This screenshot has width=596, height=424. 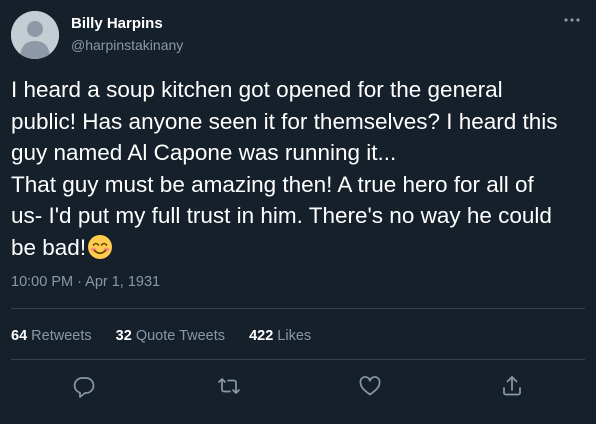 What do you see at coordinates (117, 23) in the screenshot?
I see `author-display-name: Billy Harpins` at bounding box center [117, 23].